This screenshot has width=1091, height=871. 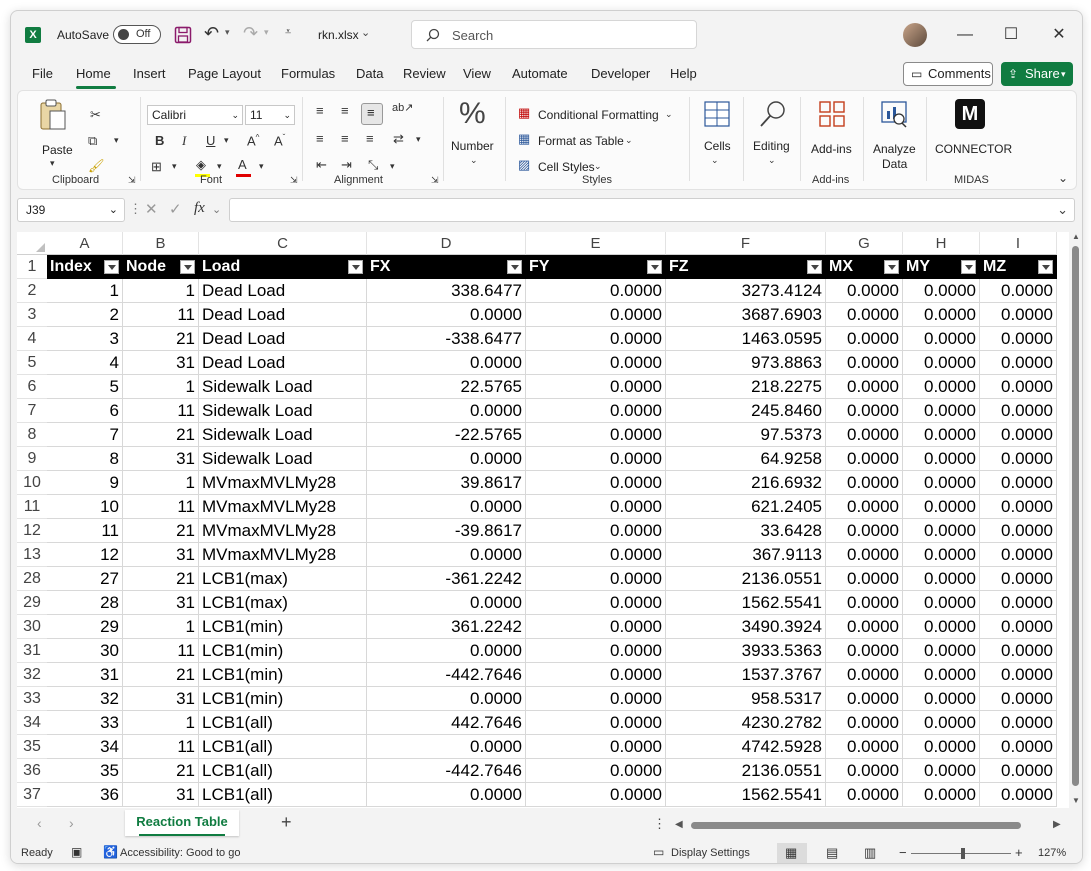 I want to click on editing-dropdown-icon: ⌄, so click(x=772, y=160).